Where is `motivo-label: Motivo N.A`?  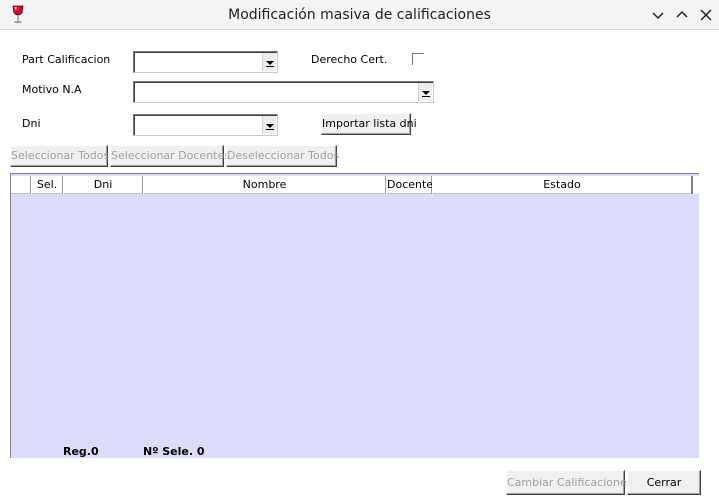
motivo-label: Motivo N.A is located at coordinates (52, 89).